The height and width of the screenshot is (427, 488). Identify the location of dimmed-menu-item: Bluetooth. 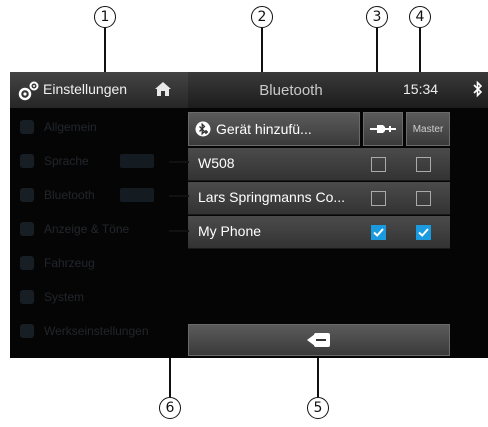
(99, 195).